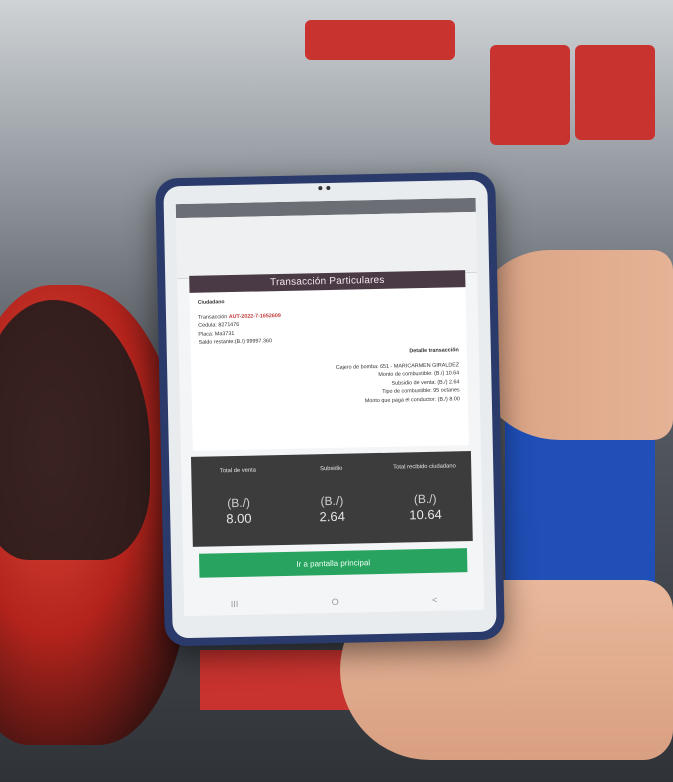 This screenshot has width=673, height=782. What do you see at coordinates (235, 604) in the screenshot?
I see `recents-icon: III` at bounding box center [235, 604].